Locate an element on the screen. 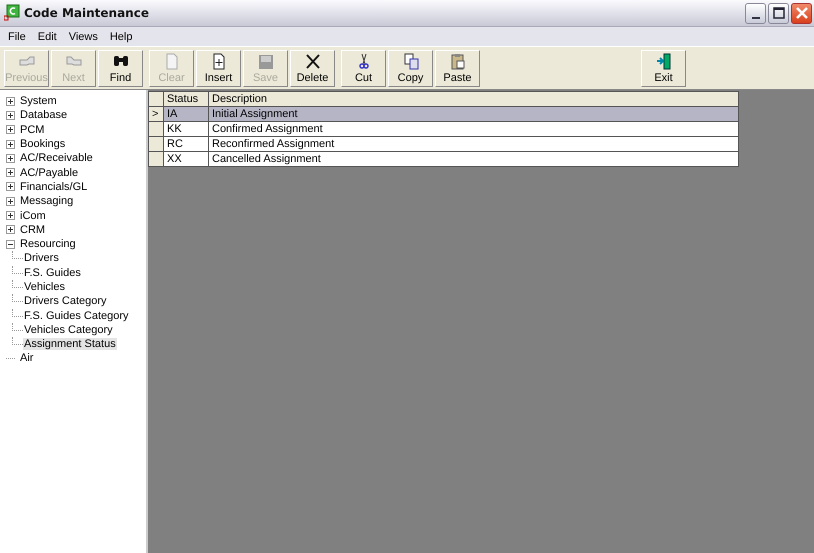 This screenshot has width=814, height=553. maximize-icon is located at coordinates (778, 13).